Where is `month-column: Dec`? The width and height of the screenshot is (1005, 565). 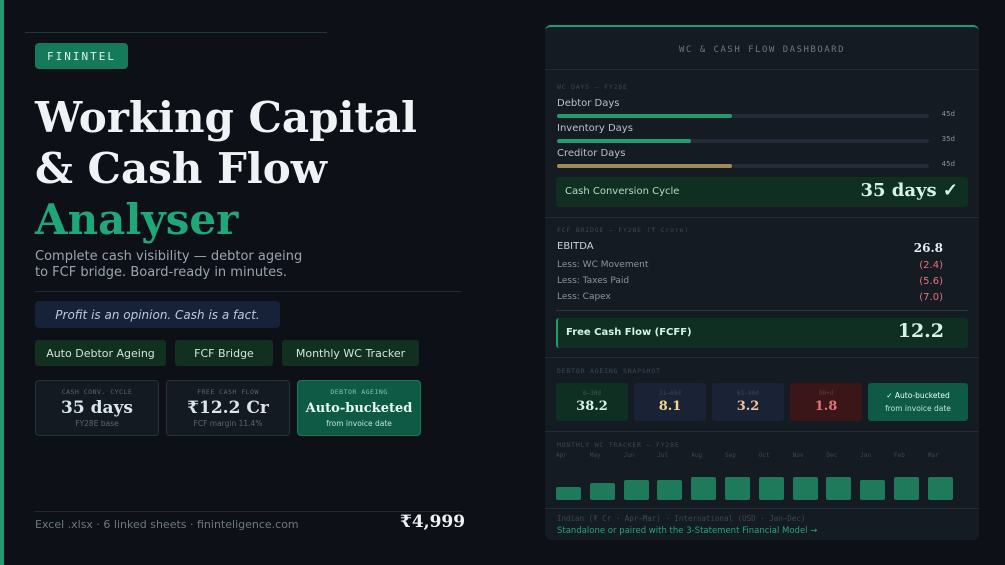
month-column: Dec is located at coordinates (839, 476).